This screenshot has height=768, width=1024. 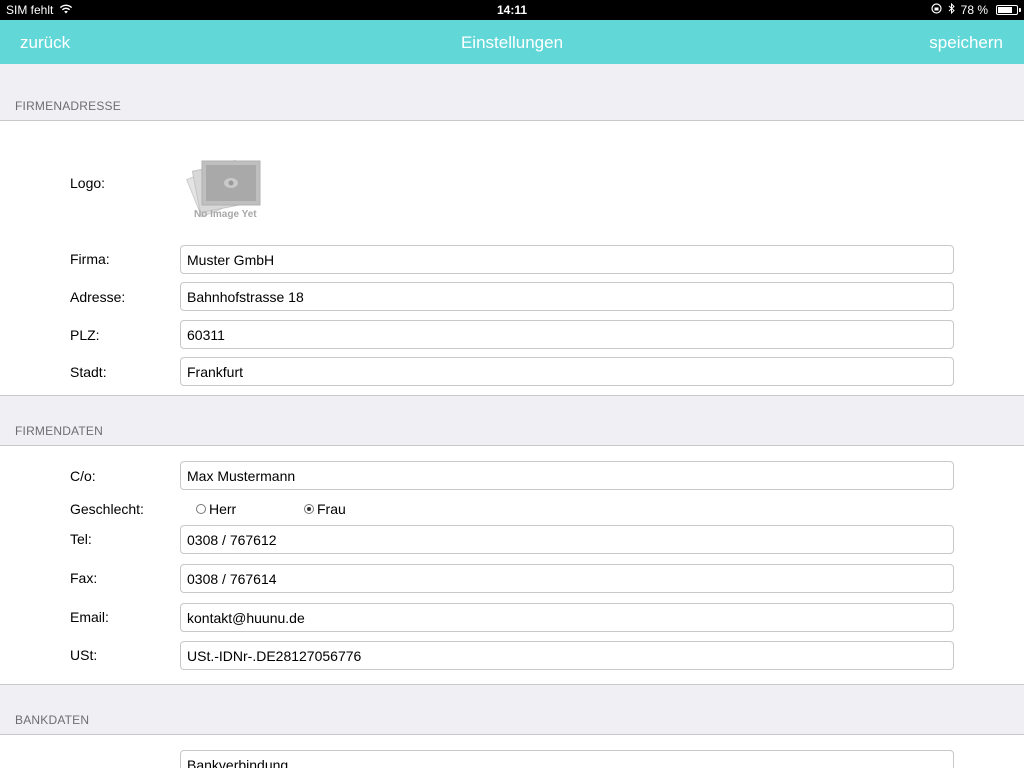 I want to click on section-header-firmenadresse: FIRMENADRESSE, so click(x=68, y=106).